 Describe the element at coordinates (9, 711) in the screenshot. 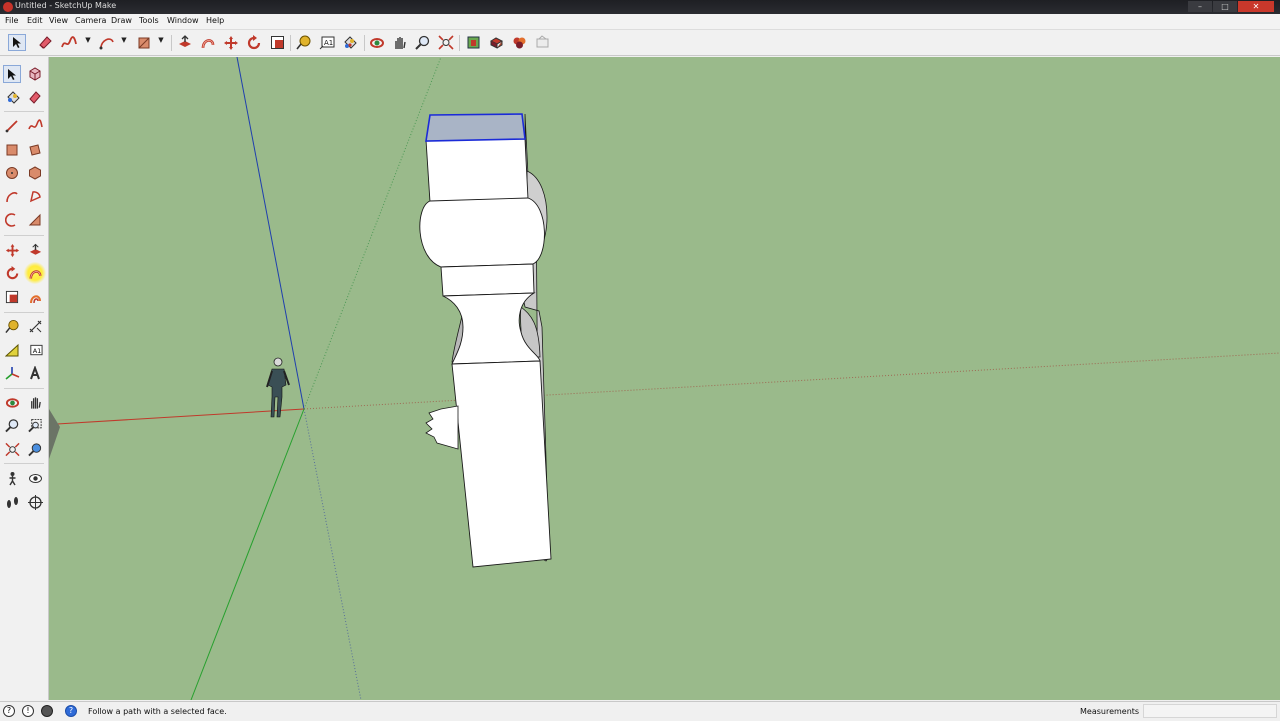

I see `geo-location-icon: ?` at that location.